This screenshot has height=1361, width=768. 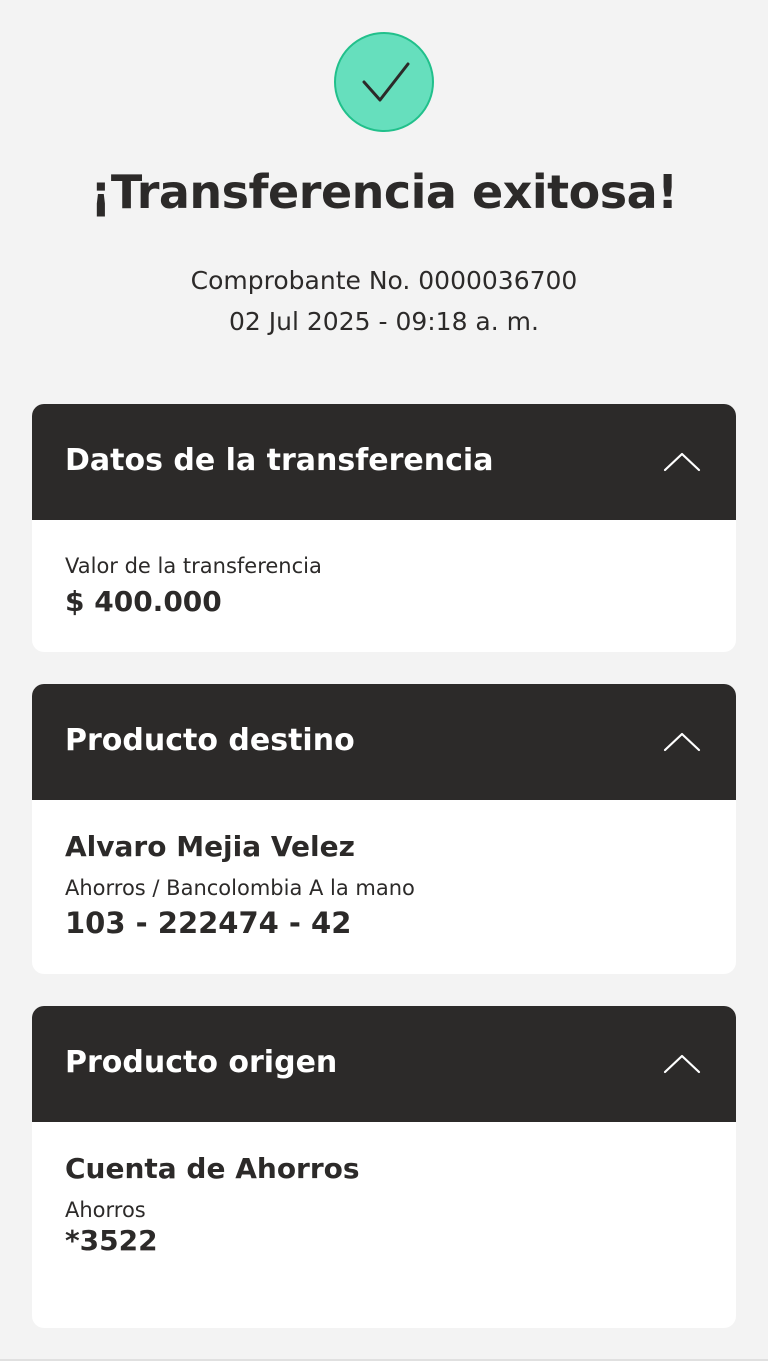 I want to click on origin-account-type: Ahorros, so click(x=105, y=1210).